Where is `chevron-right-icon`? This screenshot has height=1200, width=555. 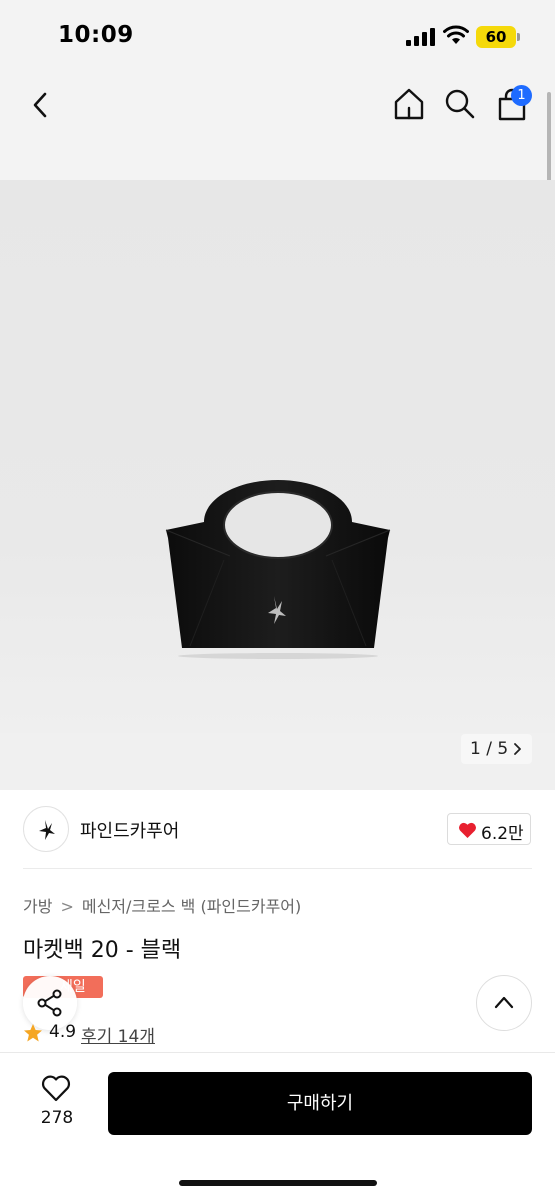 chevron-right-icon is located at coordinates (517, 749).